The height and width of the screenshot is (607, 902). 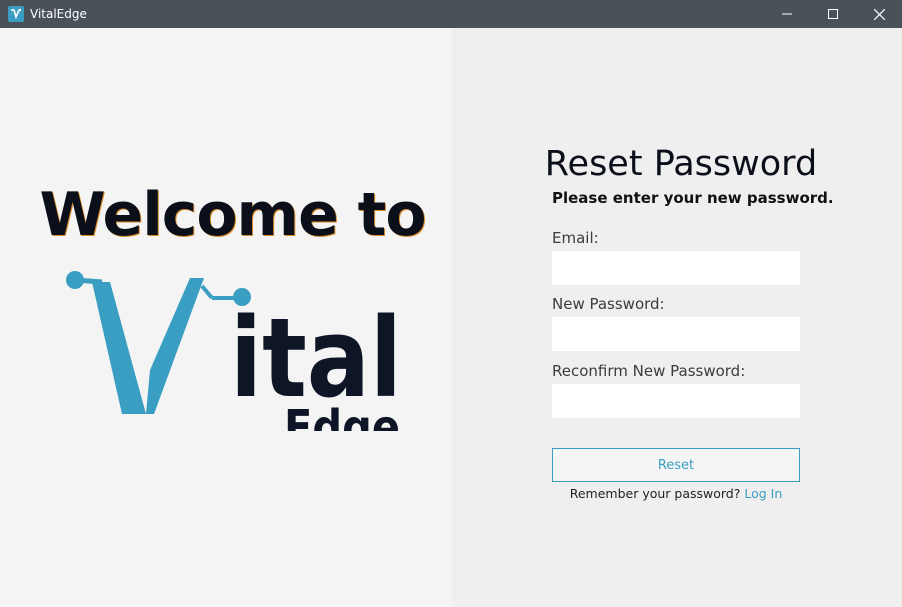 I want to click on page-subtitle: Please enter your new password., so click(x=693, y=198).